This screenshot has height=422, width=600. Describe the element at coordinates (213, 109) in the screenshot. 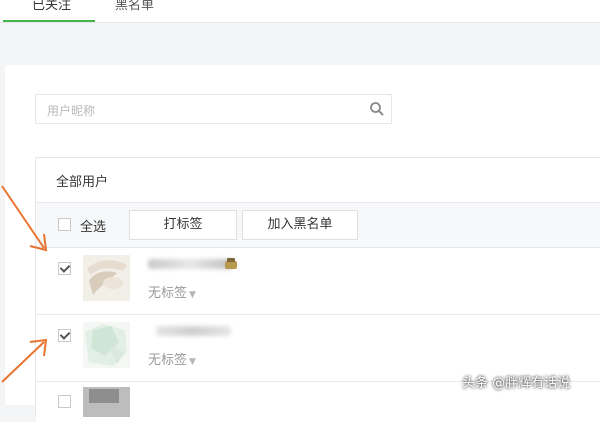

I see `search-input: 用户昵称` at that location.